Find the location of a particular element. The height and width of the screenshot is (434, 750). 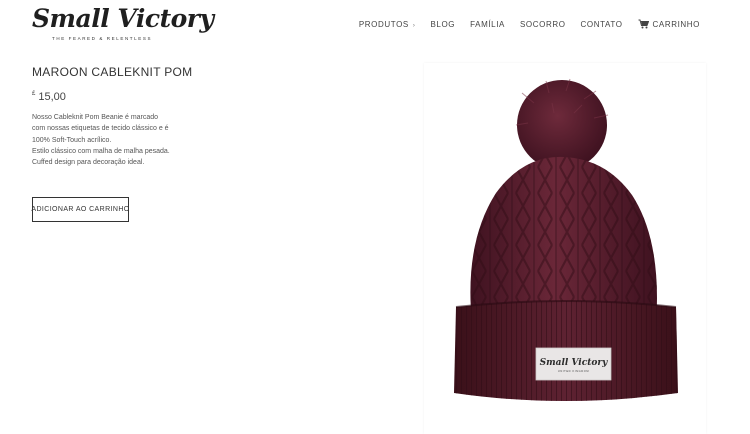

nav-item-contato: CONTATO is located at coordinates (602, 24).